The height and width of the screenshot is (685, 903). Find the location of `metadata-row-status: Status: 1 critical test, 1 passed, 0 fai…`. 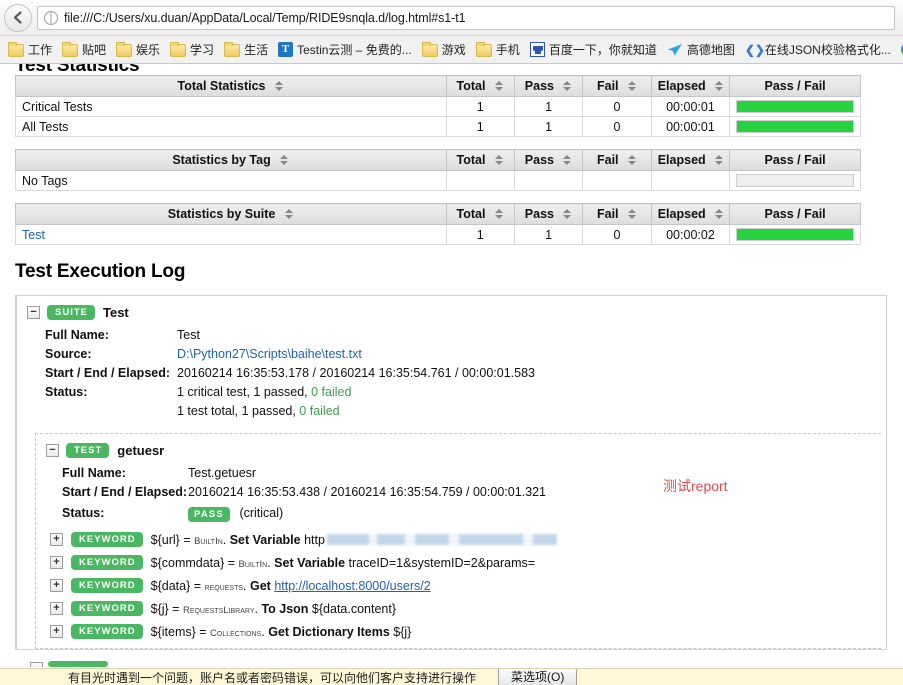

metadata-row-status: Status: 1 critical test, 1 passed, 0 fai… is located at coordinates (465, 402).